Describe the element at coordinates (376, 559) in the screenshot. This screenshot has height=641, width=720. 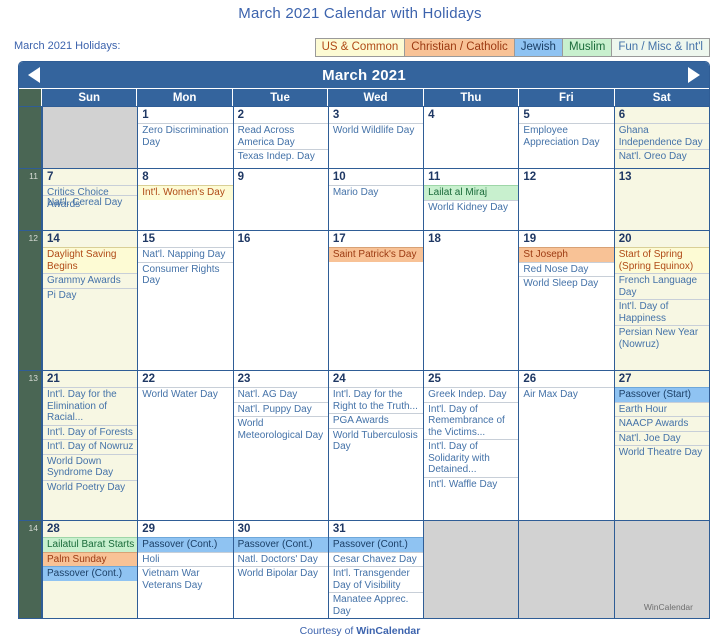
I see `event-label: Cesar Chavez Day` at that location.